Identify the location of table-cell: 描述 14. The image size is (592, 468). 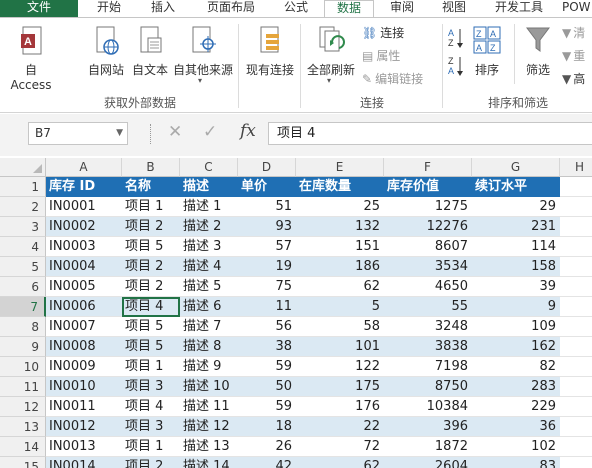
(209, 462).